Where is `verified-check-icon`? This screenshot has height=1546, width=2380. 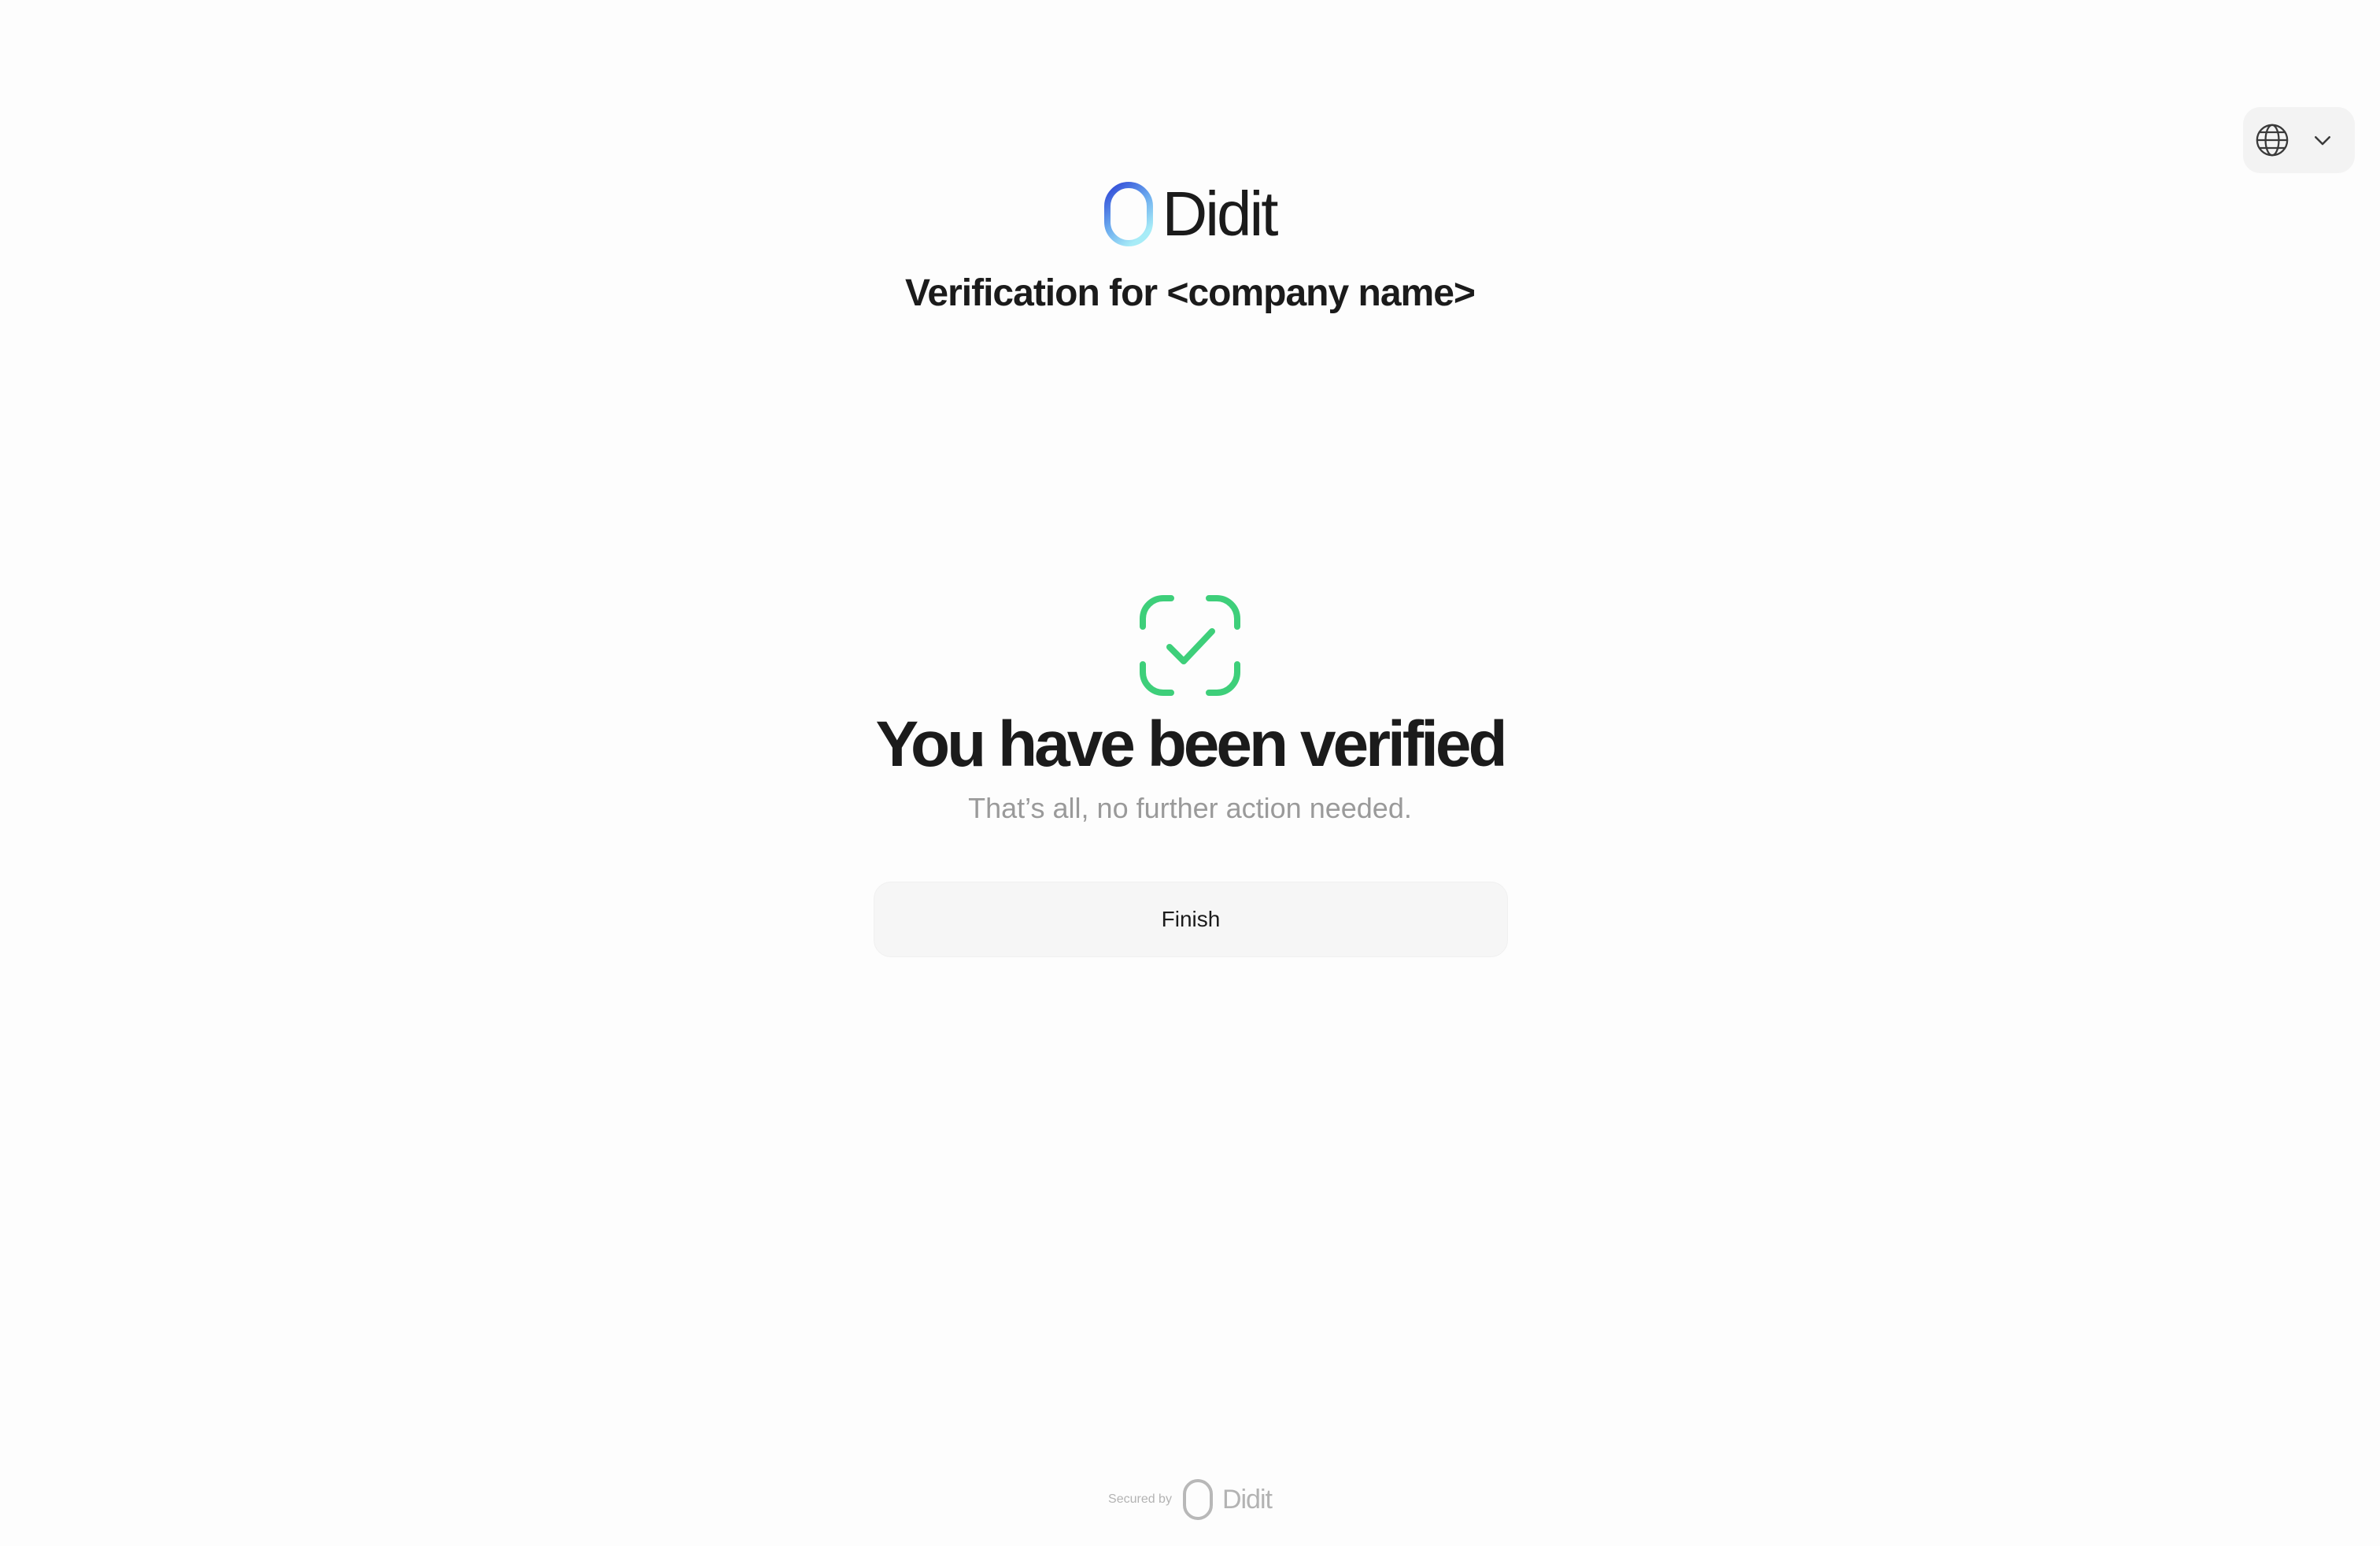
verified-check-icon is located at coordinates (1190, 645).